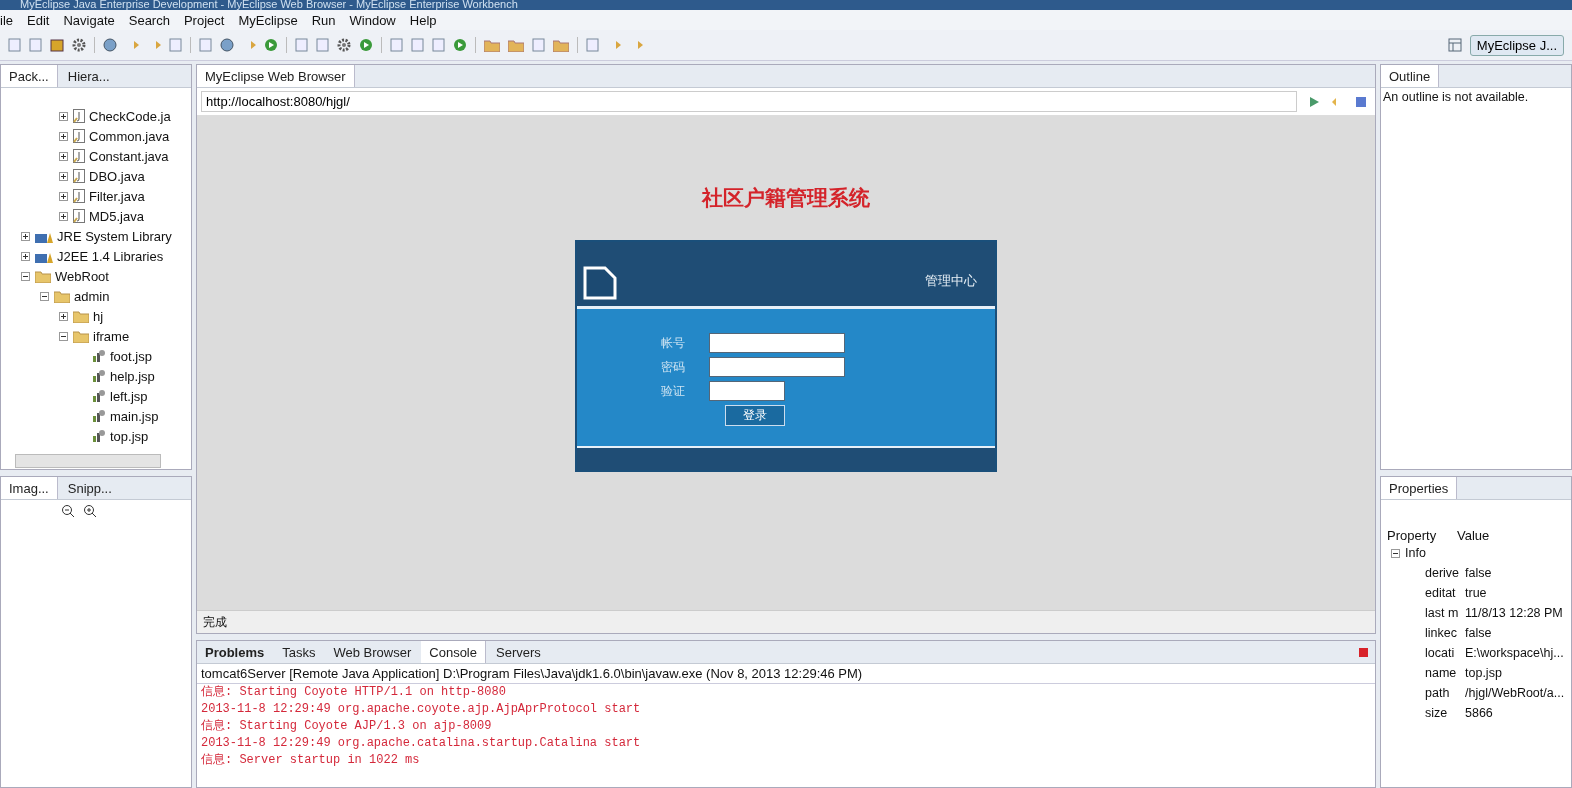 The width and height of the screenshot is (1572, 788). I want to click on tree-item: foot.jsp, so click(131, 356).